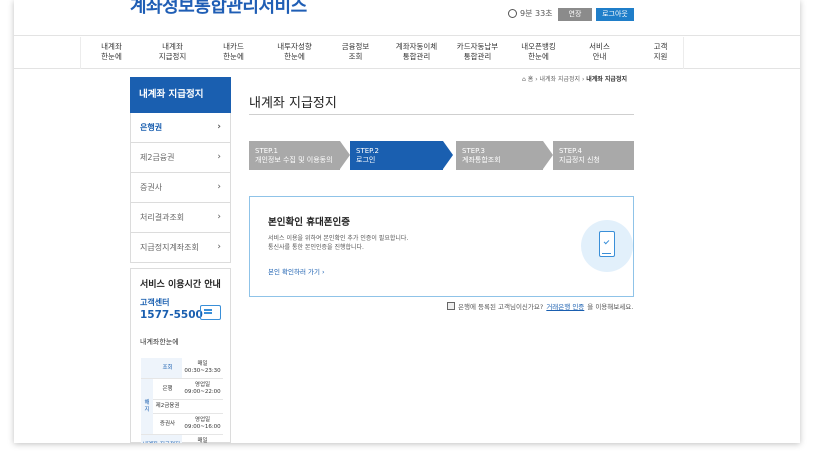 The height and width of the screenshot is (457, 814). I want to click on table-row: 내계좌 지급정지 매일 00:30~23:30, so click(182, 438).